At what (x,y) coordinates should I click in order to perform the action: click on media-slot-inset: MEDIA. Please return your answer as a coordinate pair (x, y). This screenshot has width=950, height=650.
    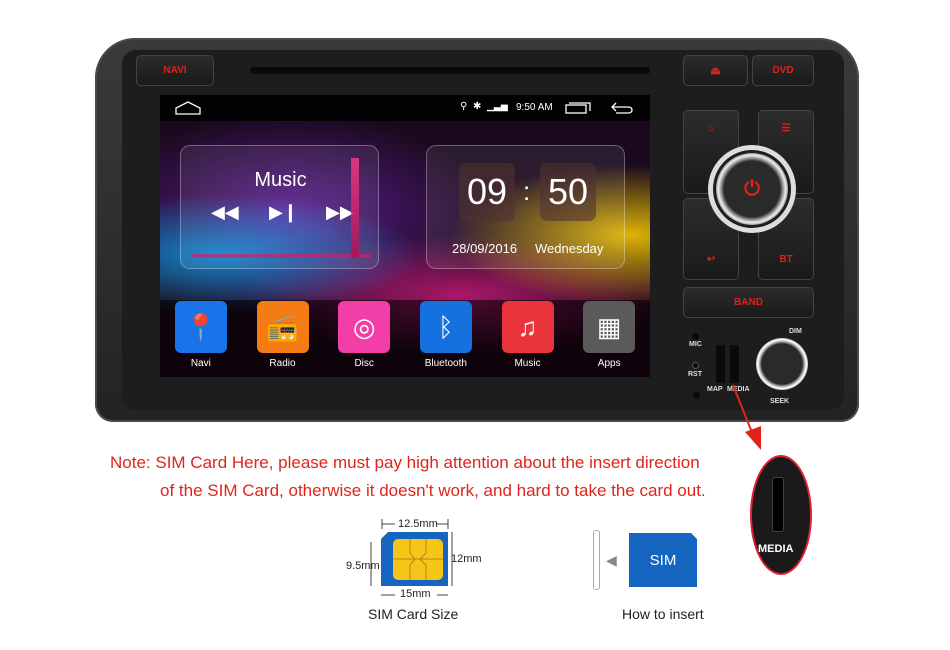
    Looking at the image, I should click on (781, 515).